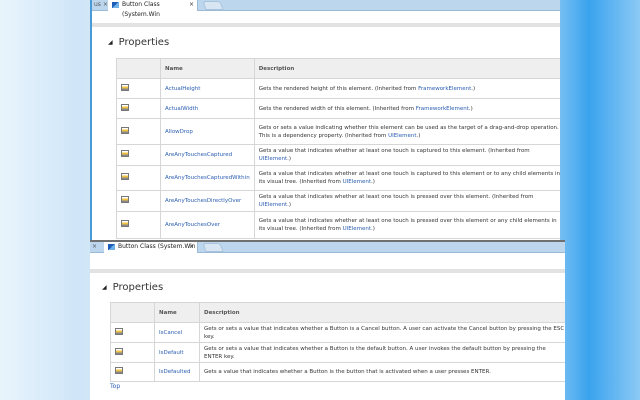  I want to click on tab-strip: × Button Class (System.Win ×, so click(327, 247).